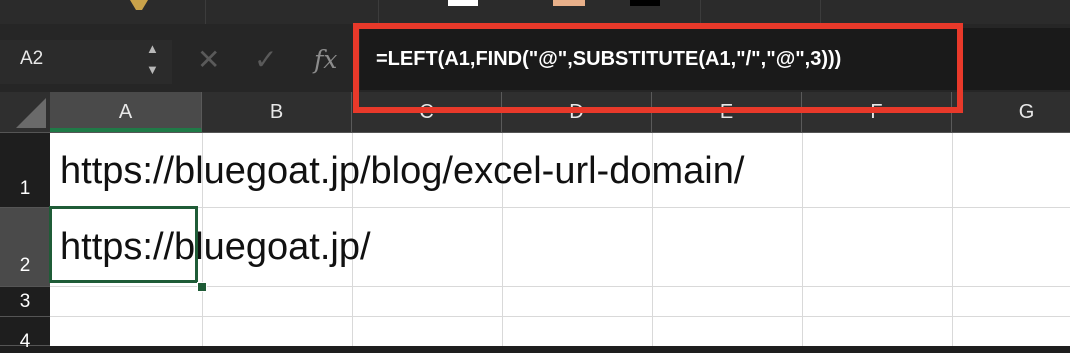 The image size is (1070, 353). What do you see at coordinates (645, 3) in the screenshot?
I see `border-color-swatch` at bounding box center [645, 3].